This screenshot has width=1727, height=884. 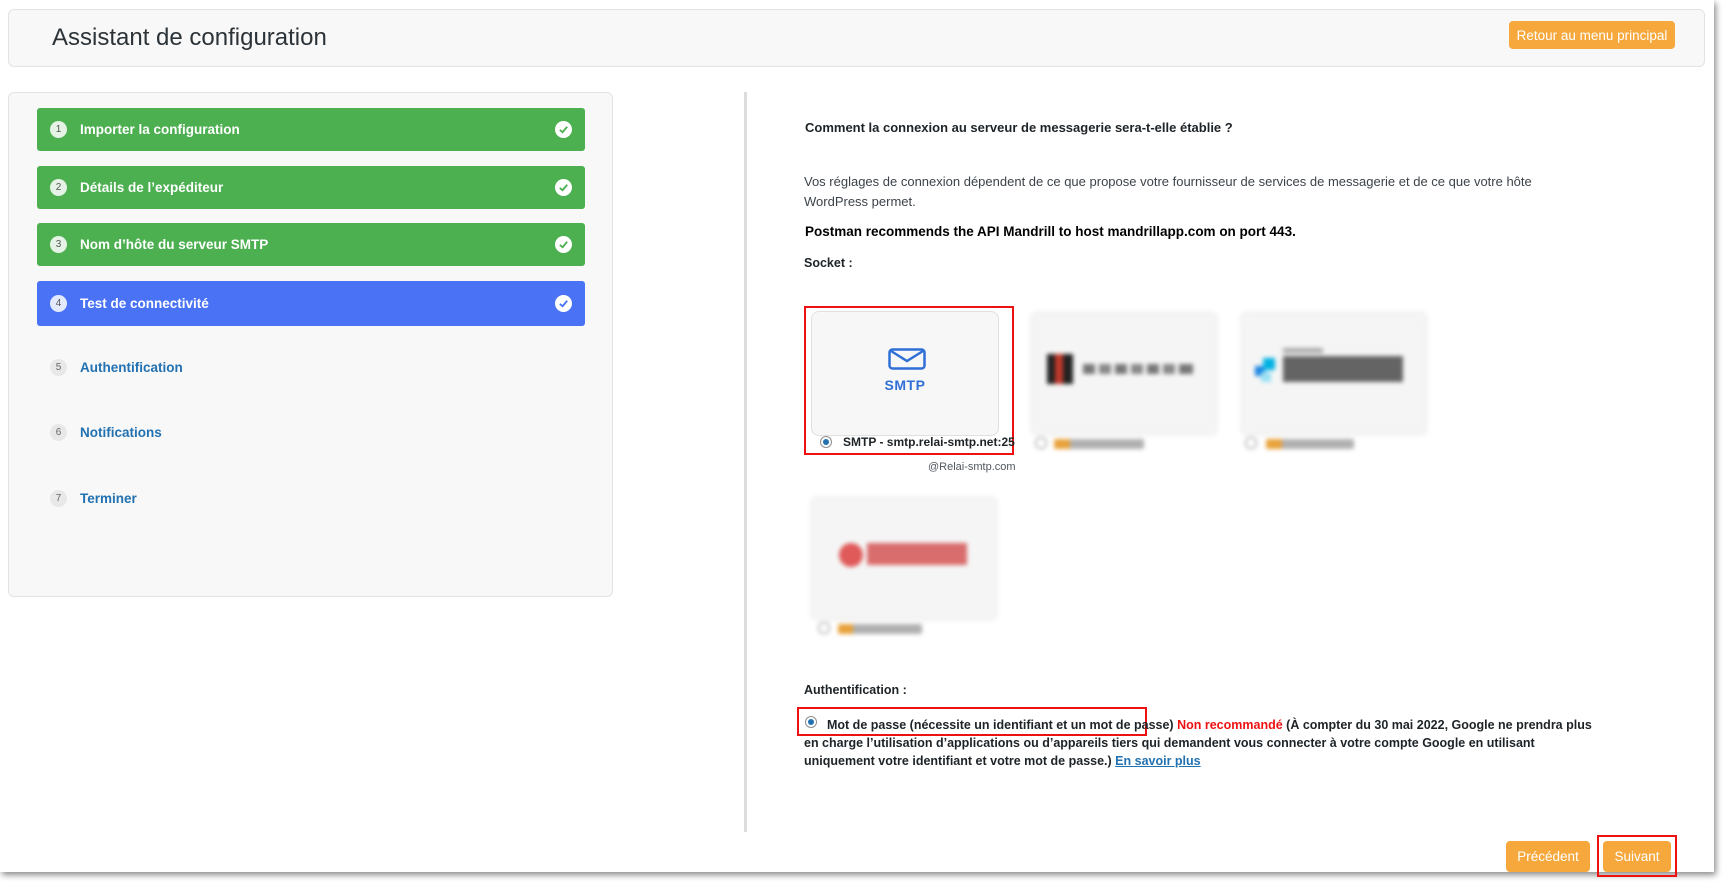 What do you see at coordinates (160, 129) in the screenshot?
I see `step-label: Importer la configuration` at bounding box center [160, 129].